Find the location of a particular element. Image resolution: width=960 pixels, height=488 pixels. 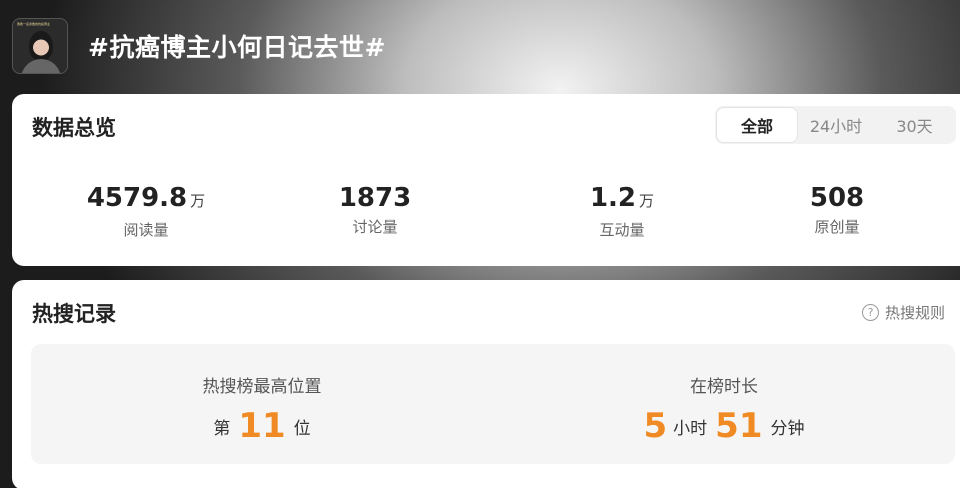

hot-search-title: 热搜记录 is located at coordinates (74, 314).